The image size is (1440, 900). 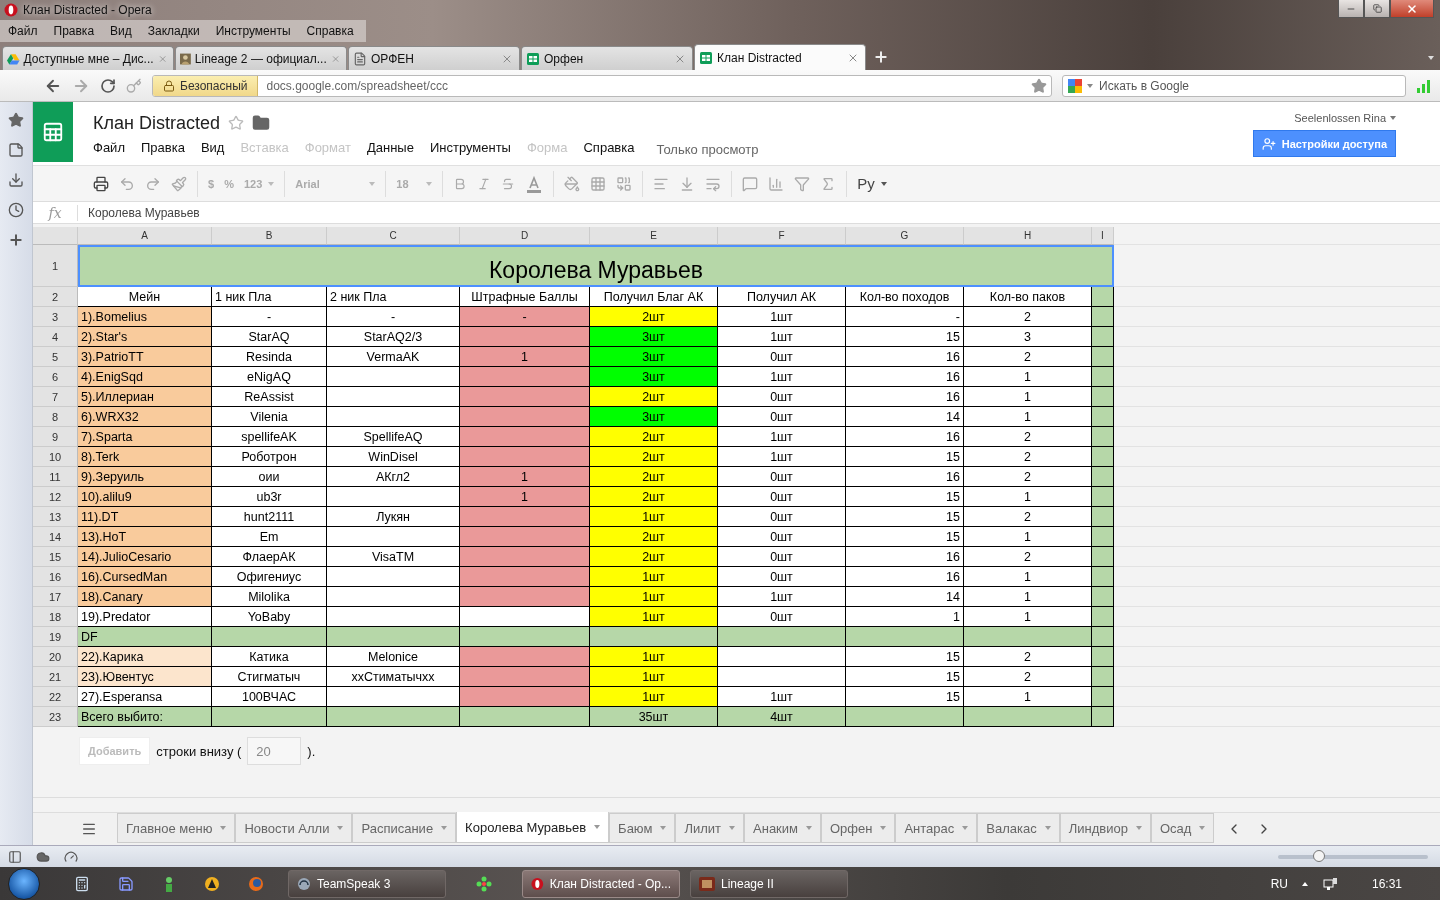 What do you see at coordinates (53, 132) in the screenshot?
I see `sheets-logo` at bounding box center [53, 132].